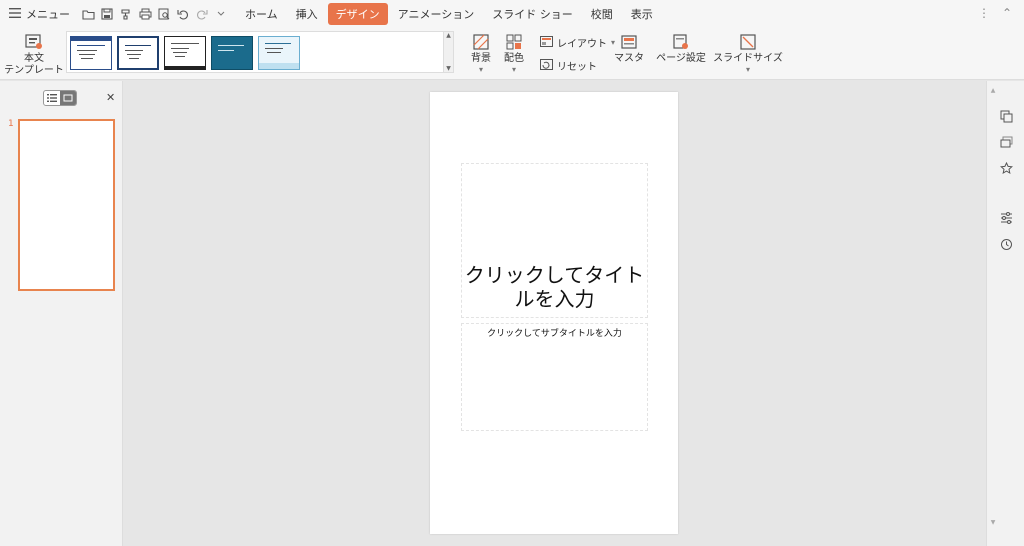 This screenshot has width=1024, height=546. Describe the element at coordinates (629, 43) in the screenshot. I see `master-icon` at that location.